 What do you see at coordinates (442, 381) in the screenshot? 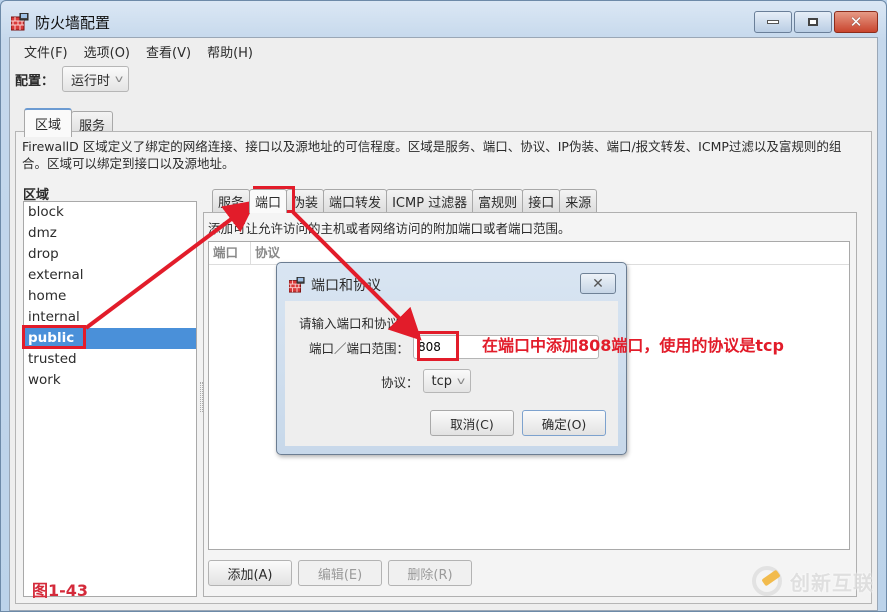
I see `protocol-select-value: tcp` at bounding box center [442, 381].